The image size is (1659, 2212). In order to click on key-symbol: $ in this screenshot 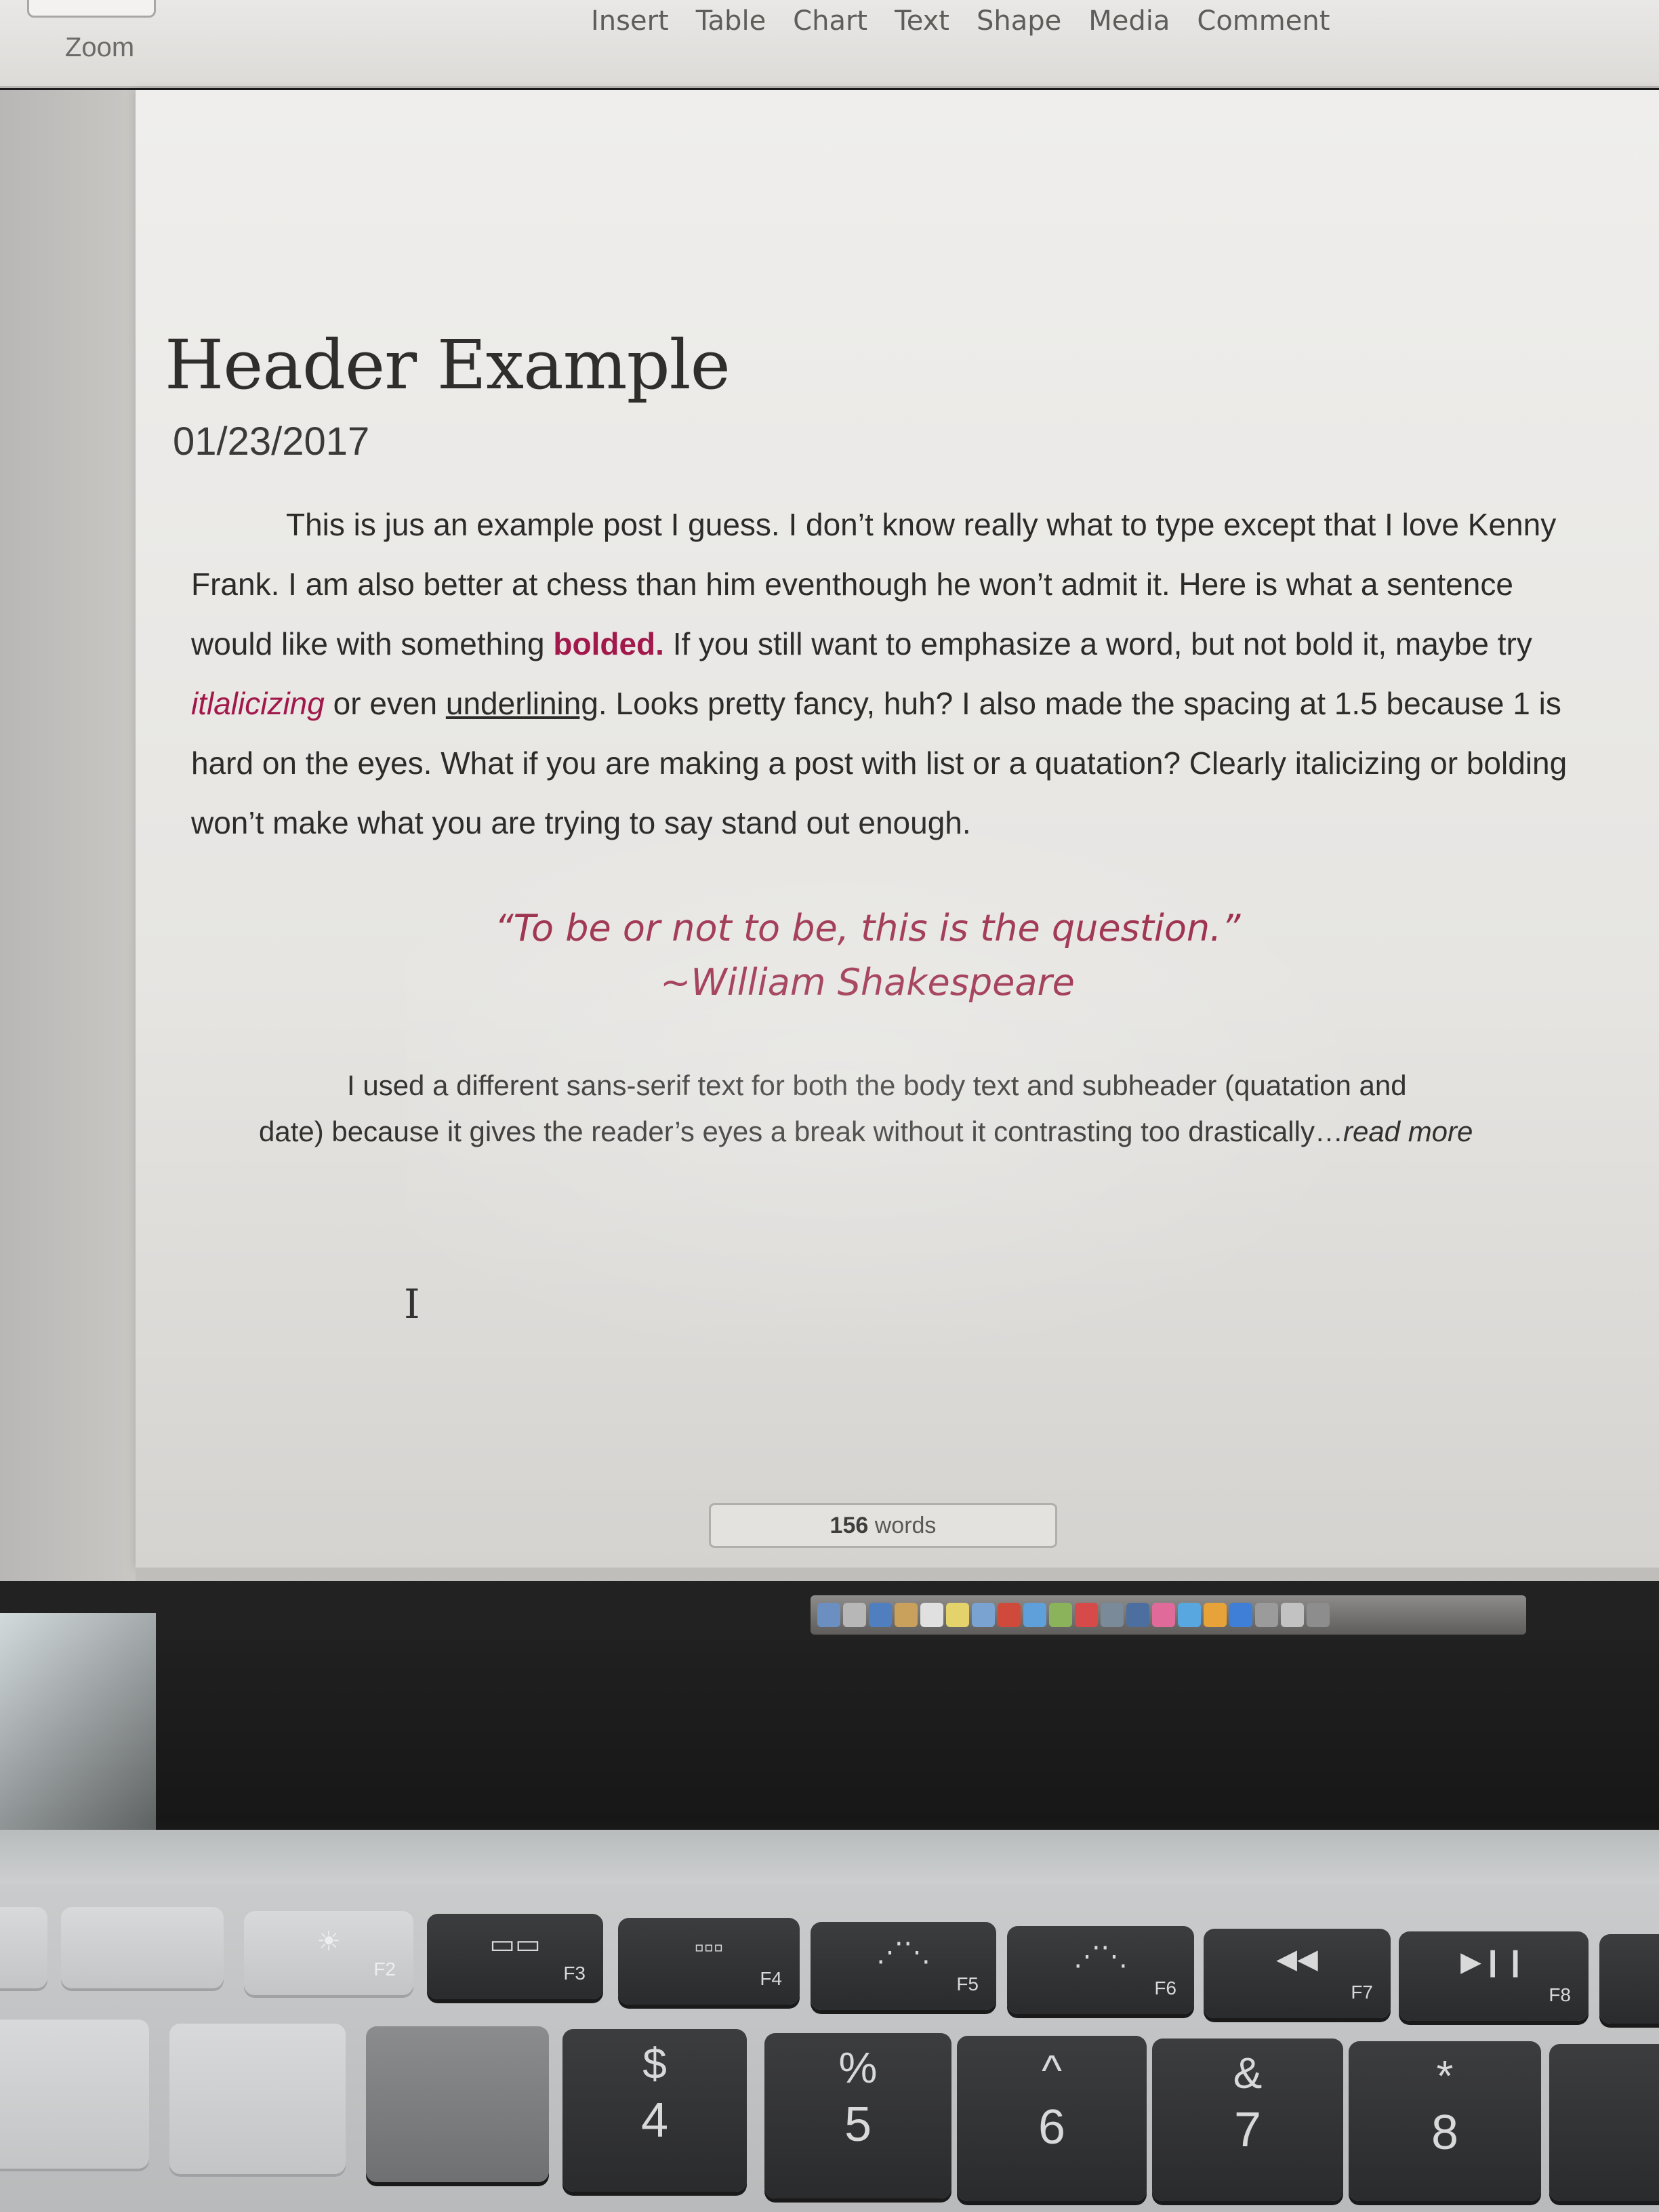, I will do `click(654, 2063)`.